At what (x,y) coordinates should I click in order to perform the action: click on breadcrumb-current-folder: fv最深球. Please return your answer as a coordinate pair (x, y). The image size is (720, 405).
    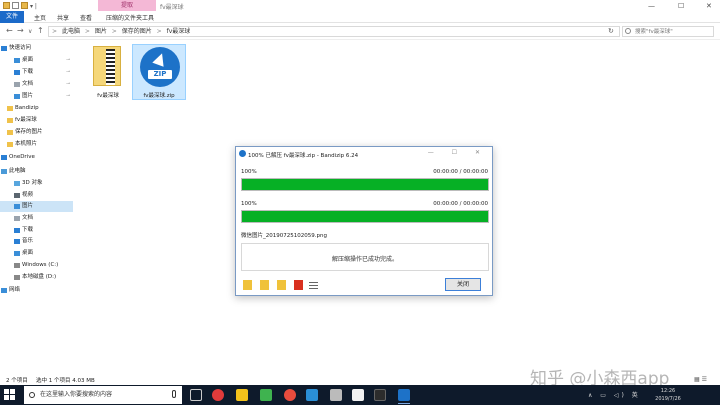
    Looking at the image, I should click on (179, 31).